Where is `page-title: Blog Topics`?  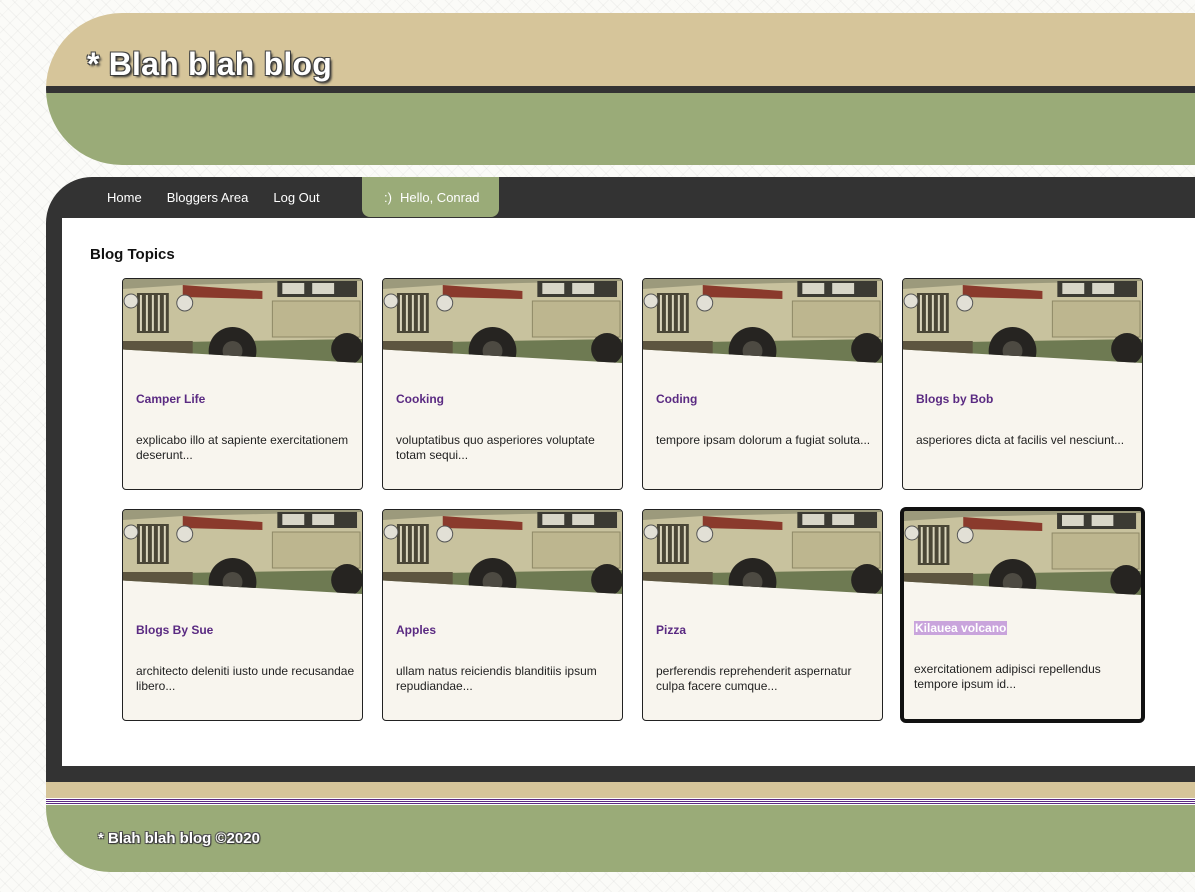 page-title: Blog Topics is located at coordinates (132, 254).